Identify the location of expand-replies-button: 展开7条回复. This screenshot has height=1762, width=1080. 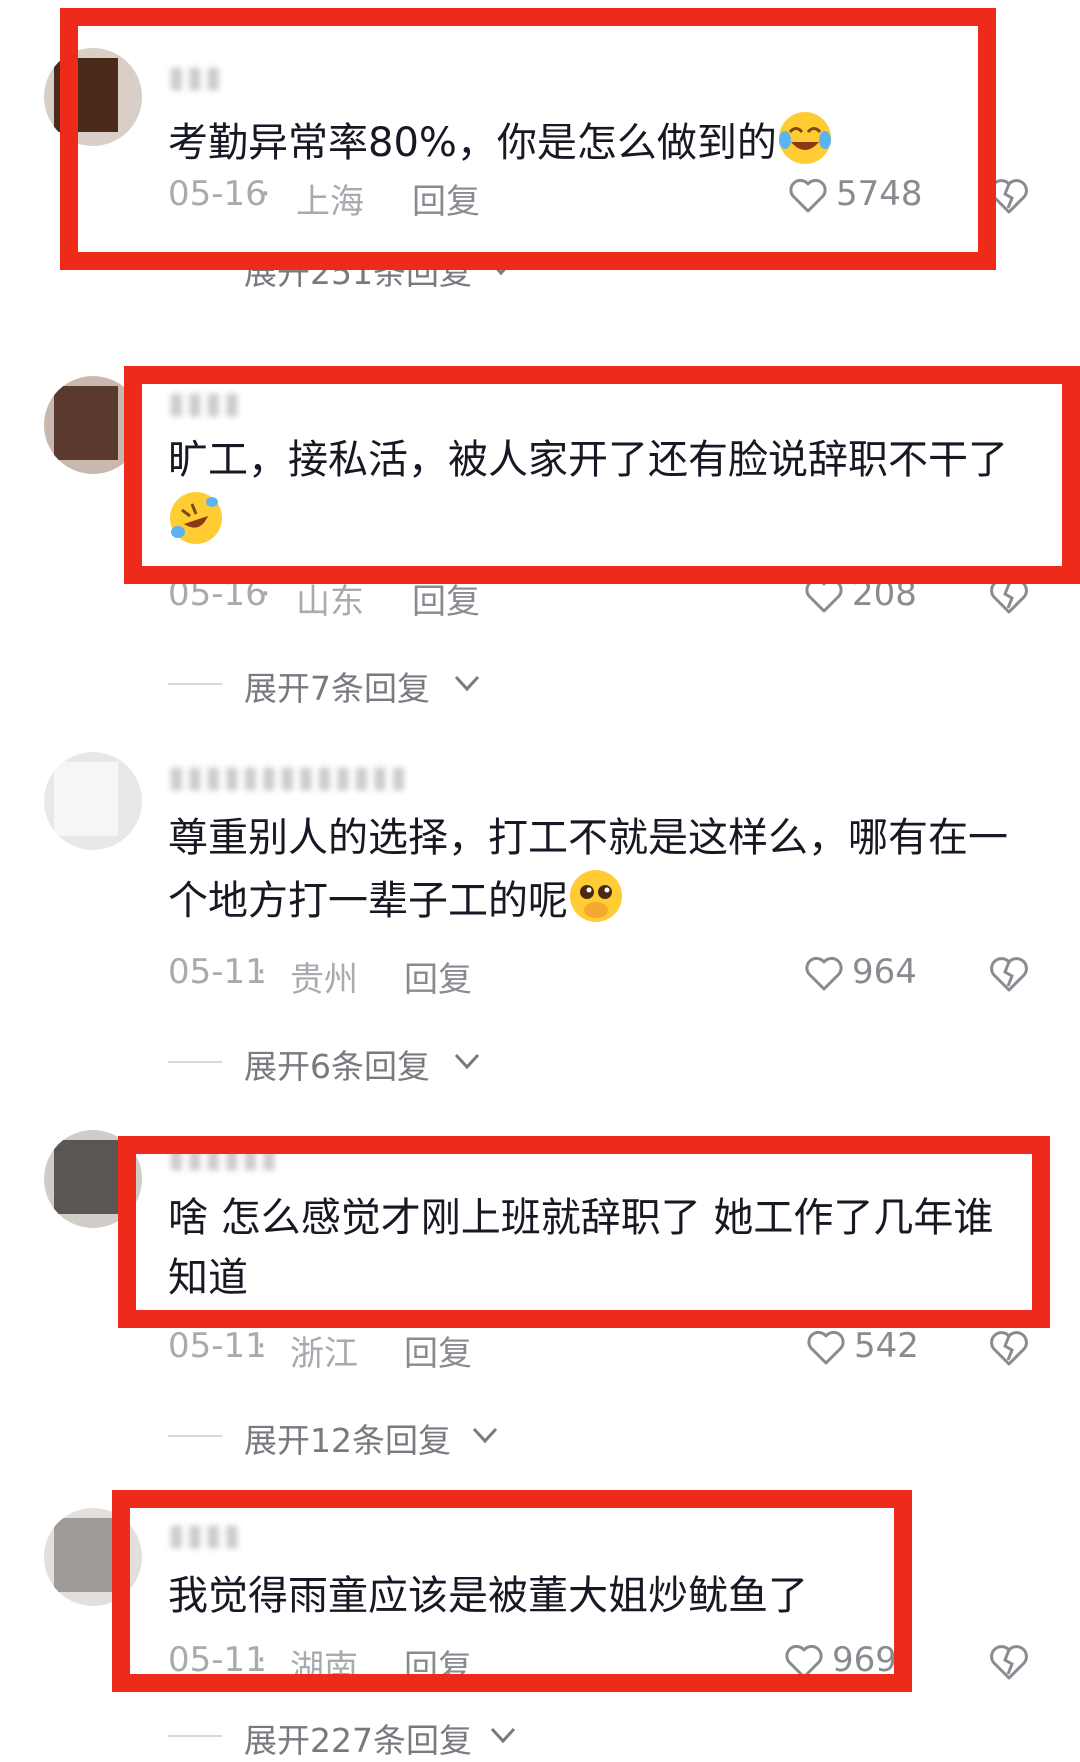
(338, 683).